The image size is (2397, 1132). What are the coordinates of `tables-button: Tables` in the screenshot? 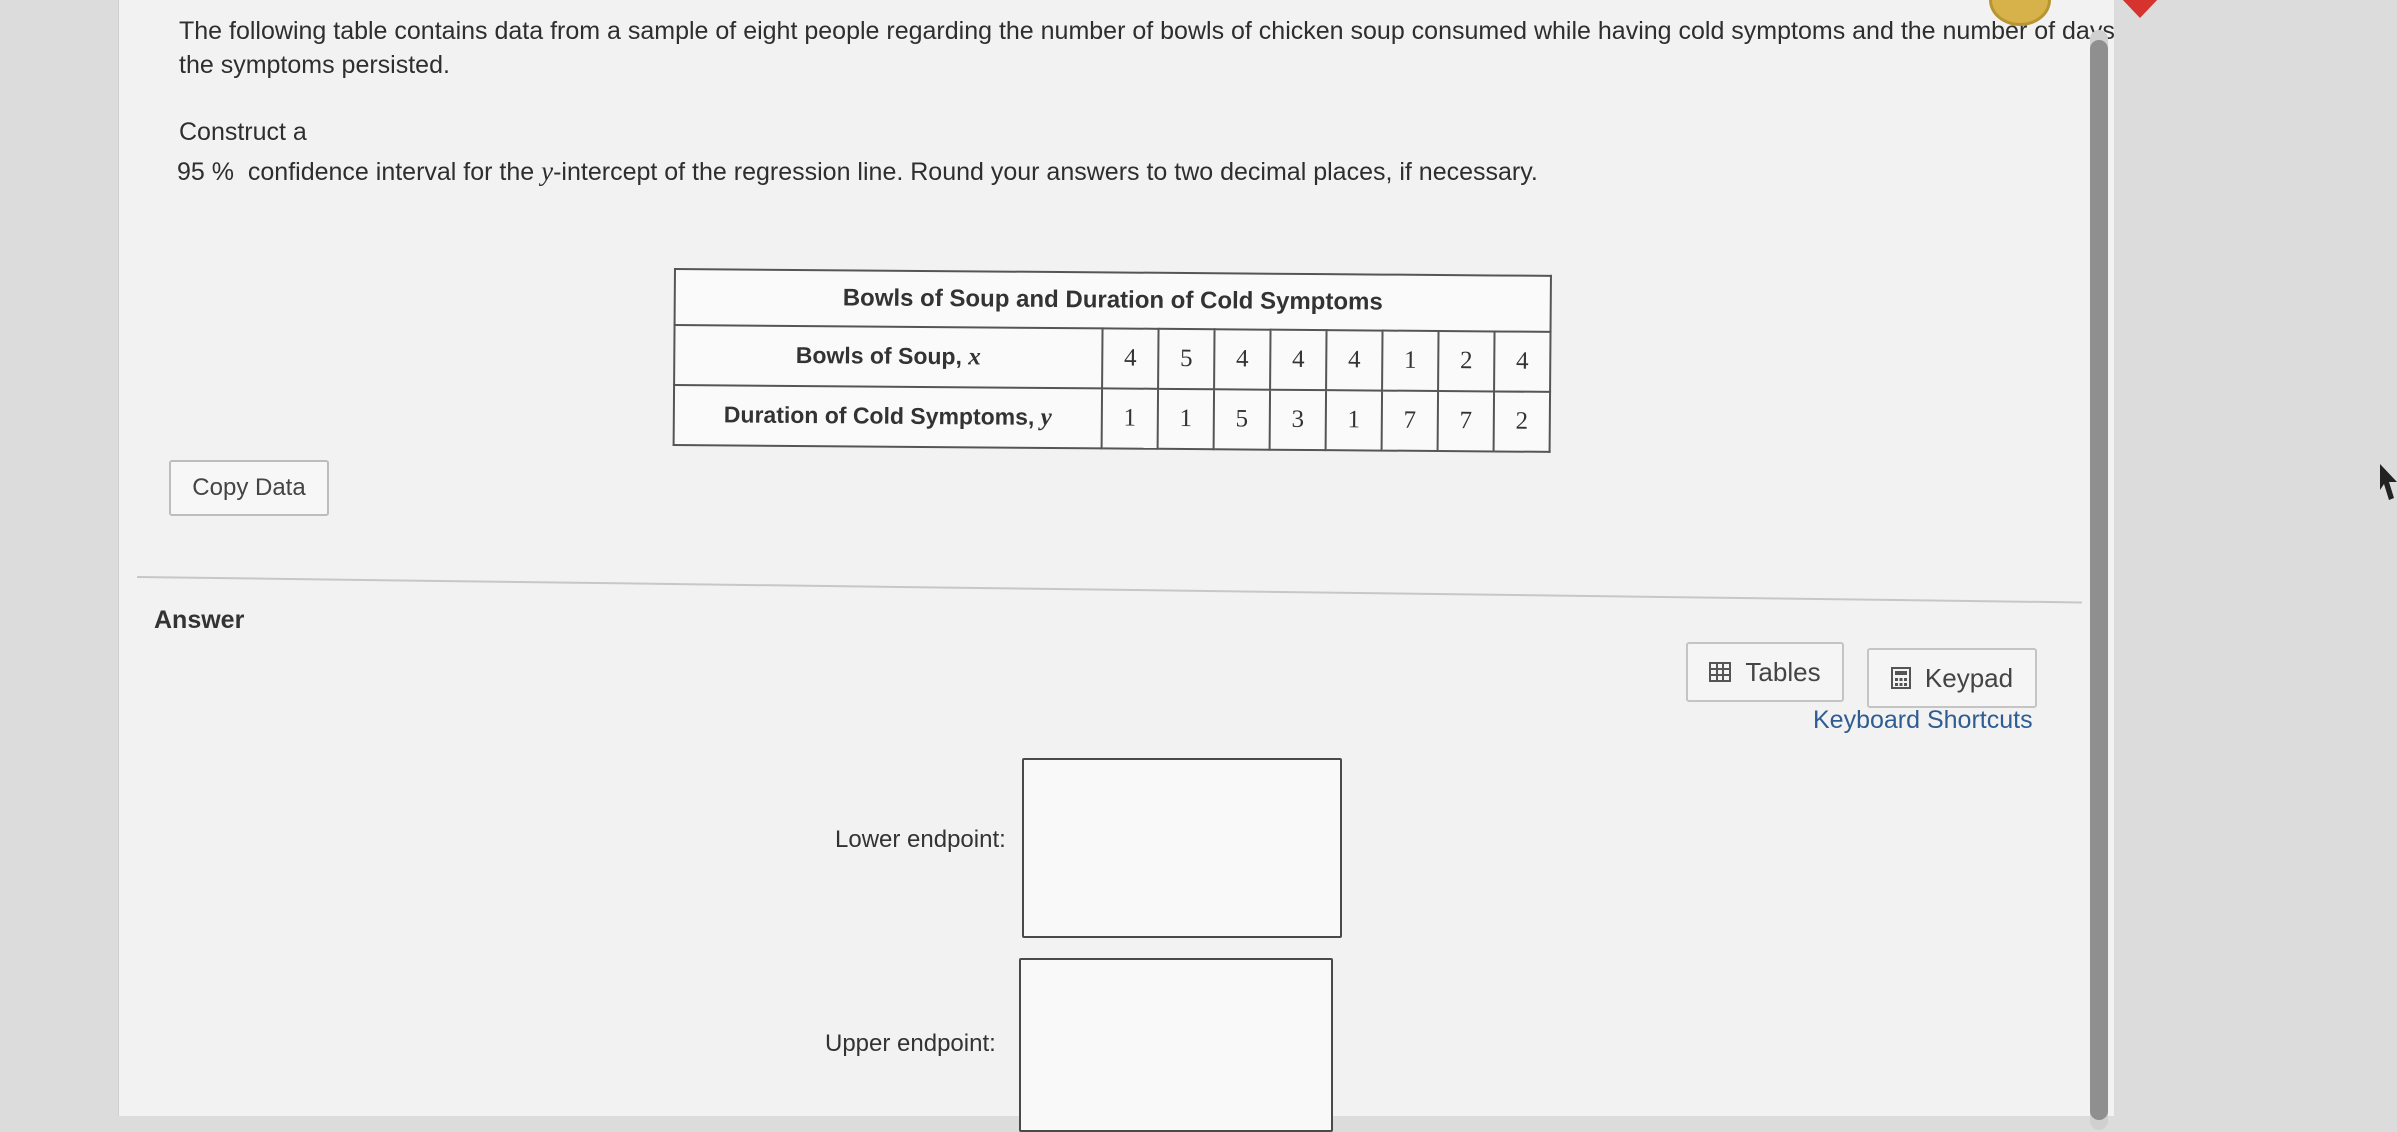 It's located at (1765, 672).